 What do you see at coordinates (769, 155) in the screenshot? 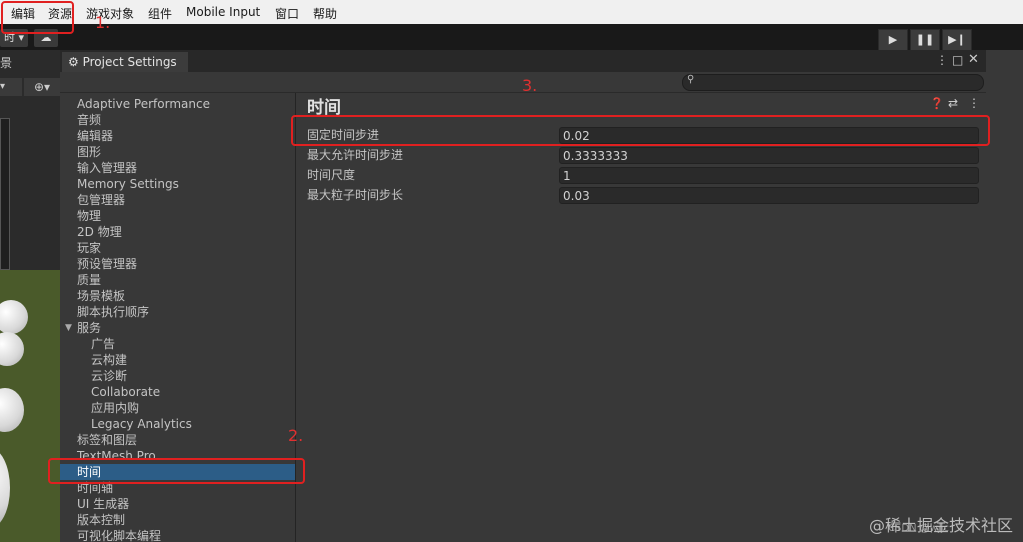
I see `max-allowed-timestep-field: 0.3333333` at bounding box center [769, 155].